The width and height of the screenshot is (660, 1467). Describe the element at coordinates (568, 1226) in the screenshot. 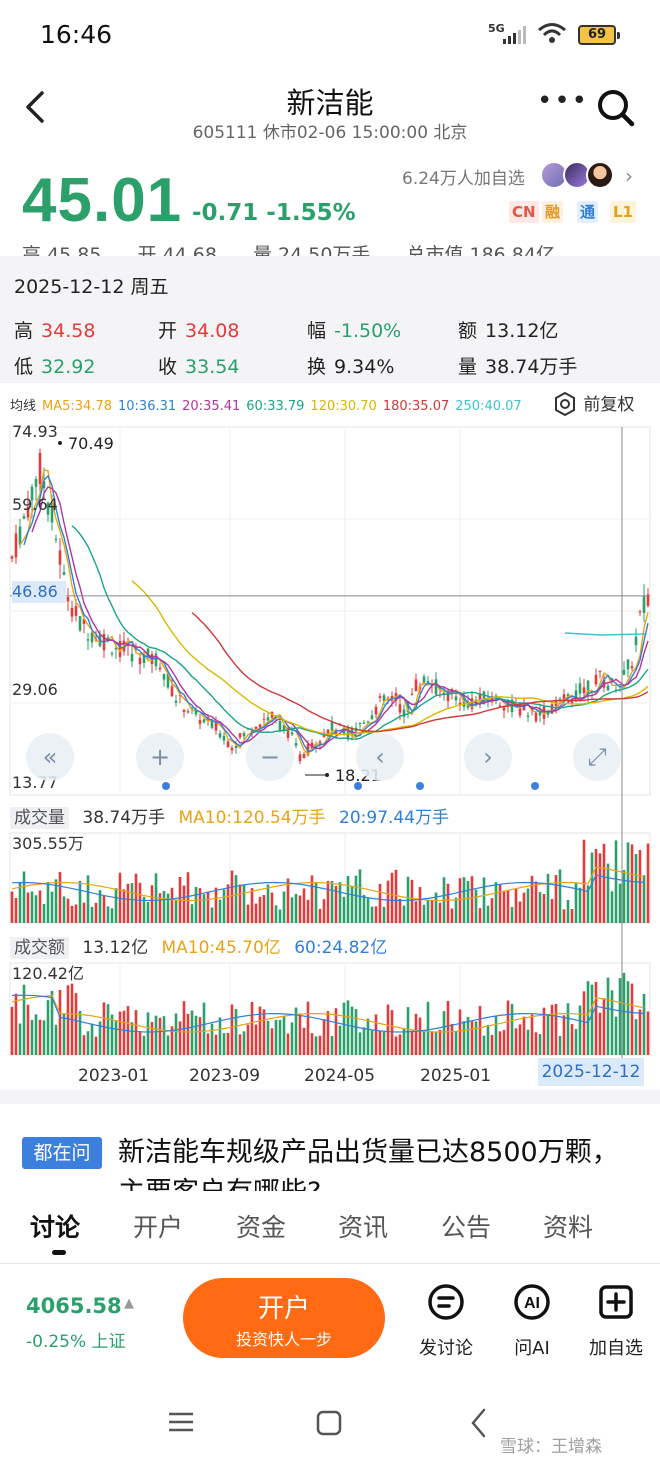

I see `tab-profile: 资料` at that location.